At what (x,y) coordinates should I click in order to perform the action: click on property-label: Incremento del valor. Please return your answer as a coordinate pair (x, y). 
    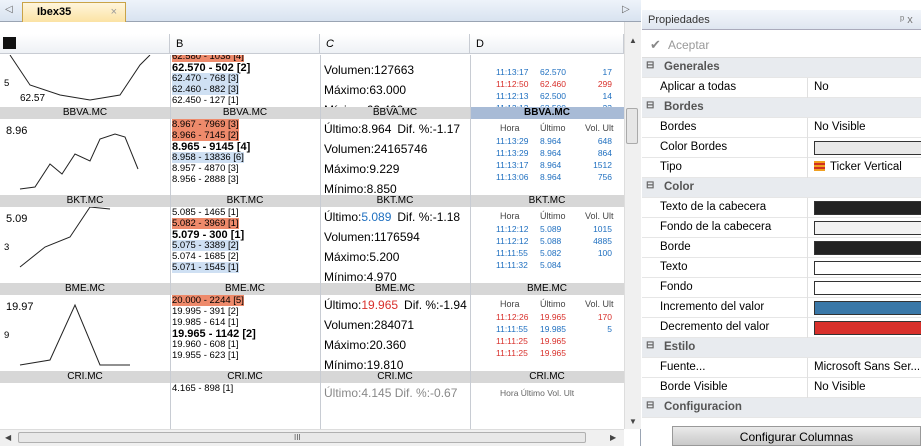
    Looking at the image, I should click on (712, 307).